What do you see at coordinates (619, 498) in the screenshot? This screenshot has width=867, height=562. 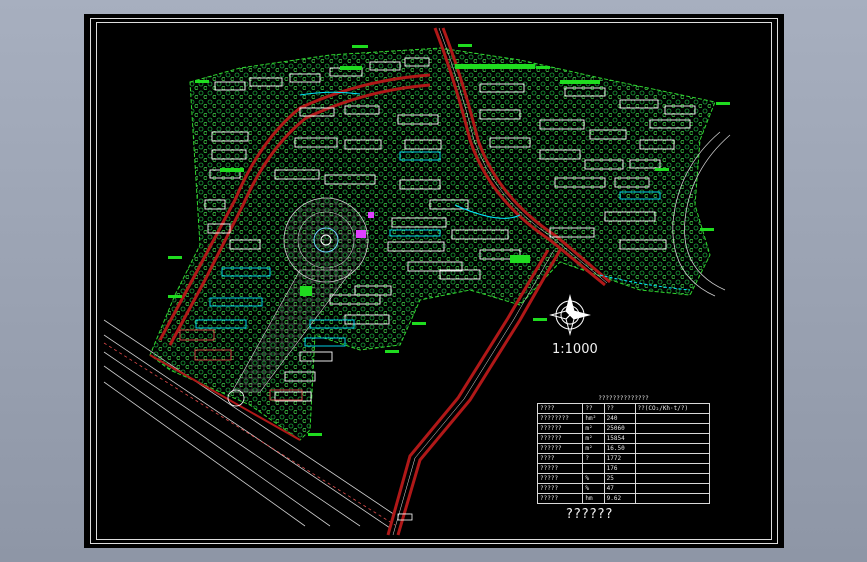 I see `table-cell: 9.62` at bounding box center [619, 498].